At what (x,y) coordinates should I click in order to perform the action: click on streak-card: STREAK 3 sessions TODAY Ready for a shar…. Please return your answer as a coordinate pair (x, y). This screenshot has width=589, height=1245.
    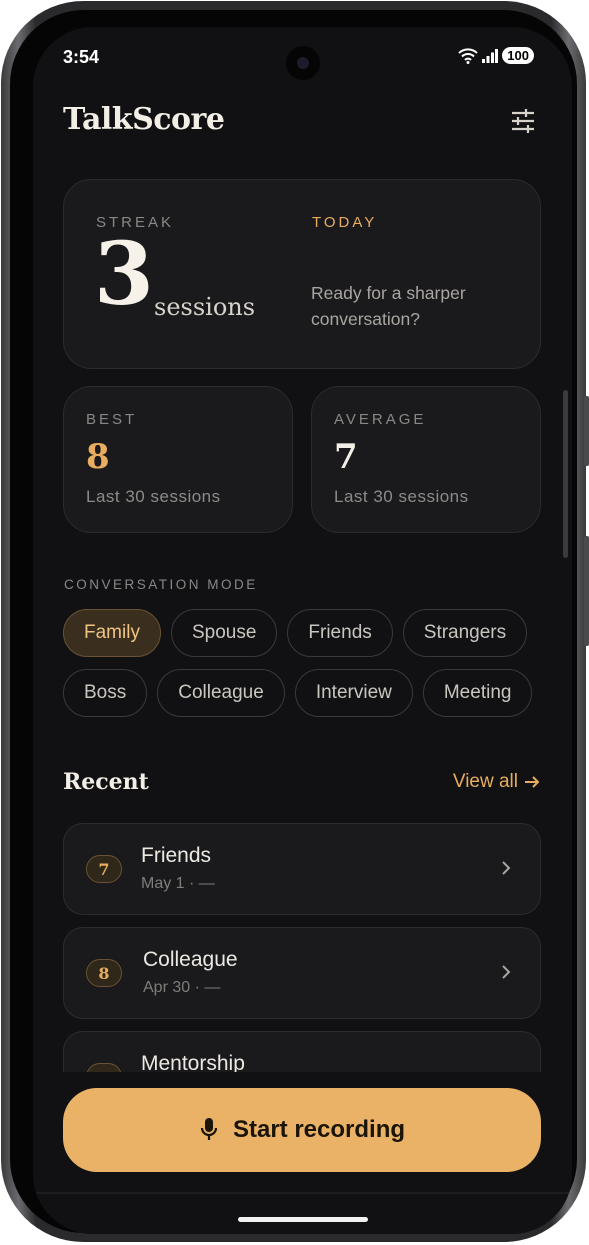
    Looking at the image, I should click on (302, 274).